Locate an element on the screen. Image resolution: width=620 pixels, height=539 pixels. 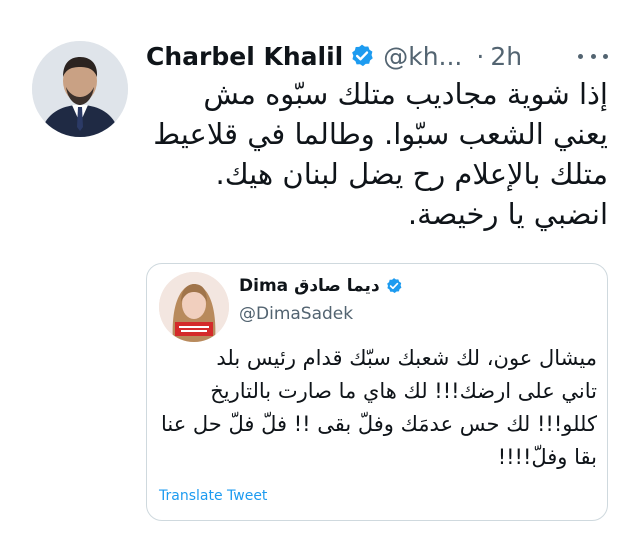
quoted-text-line: تاني على ارضك!!! لك هاي ما صارت بالتاريخ is located at coordinates (403, 391).